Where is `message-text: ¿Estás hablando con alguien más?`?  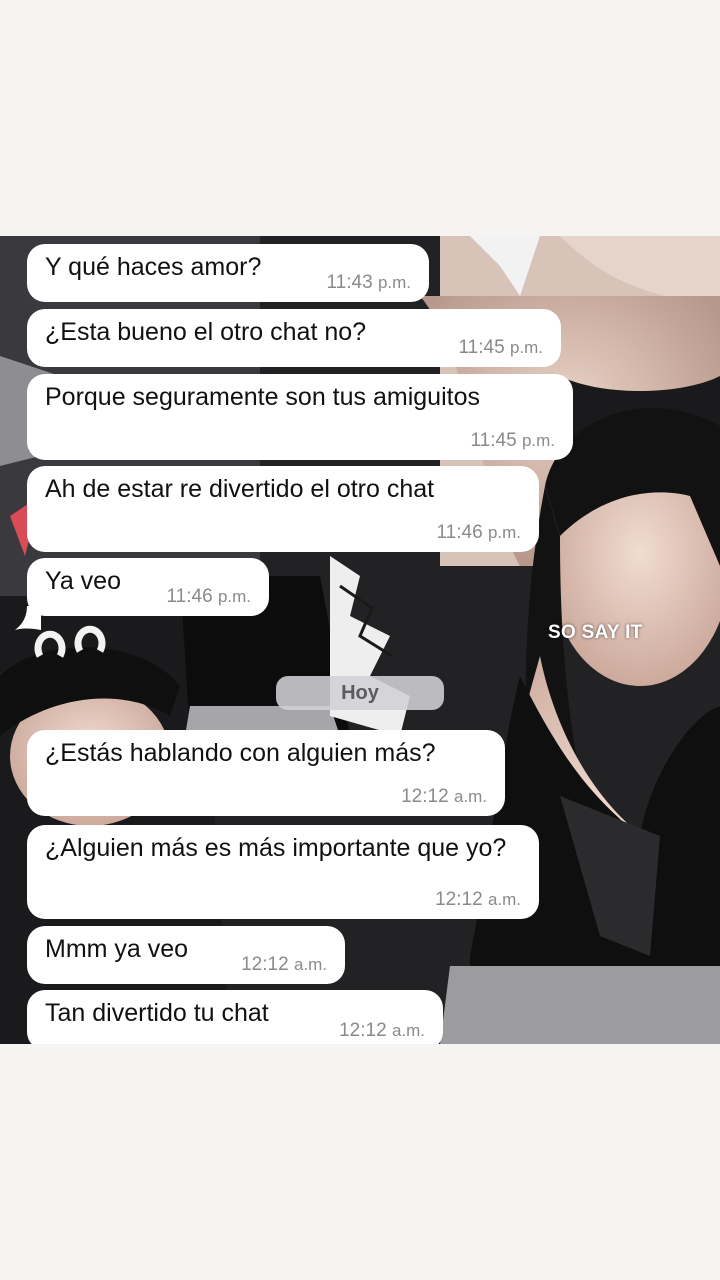
message-text: ¿Estás hablando con alguien más? is located at coordinates (240, 753).